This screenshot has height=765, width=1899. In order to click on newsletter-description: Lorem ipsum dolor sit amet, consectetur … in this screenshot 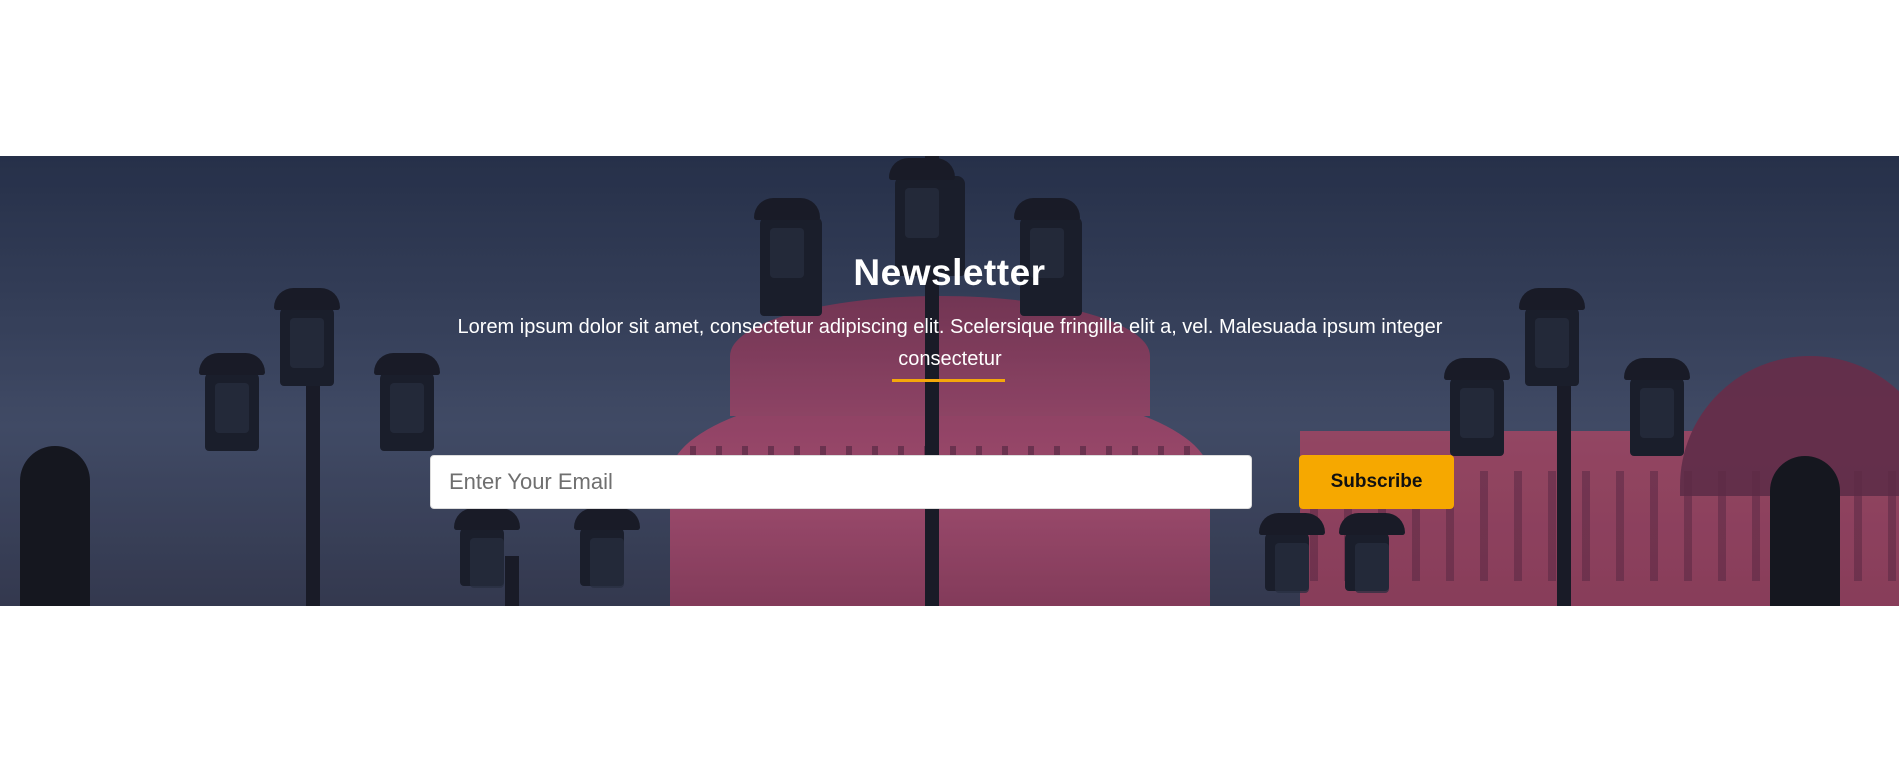, I will do `click(950, 343)`.